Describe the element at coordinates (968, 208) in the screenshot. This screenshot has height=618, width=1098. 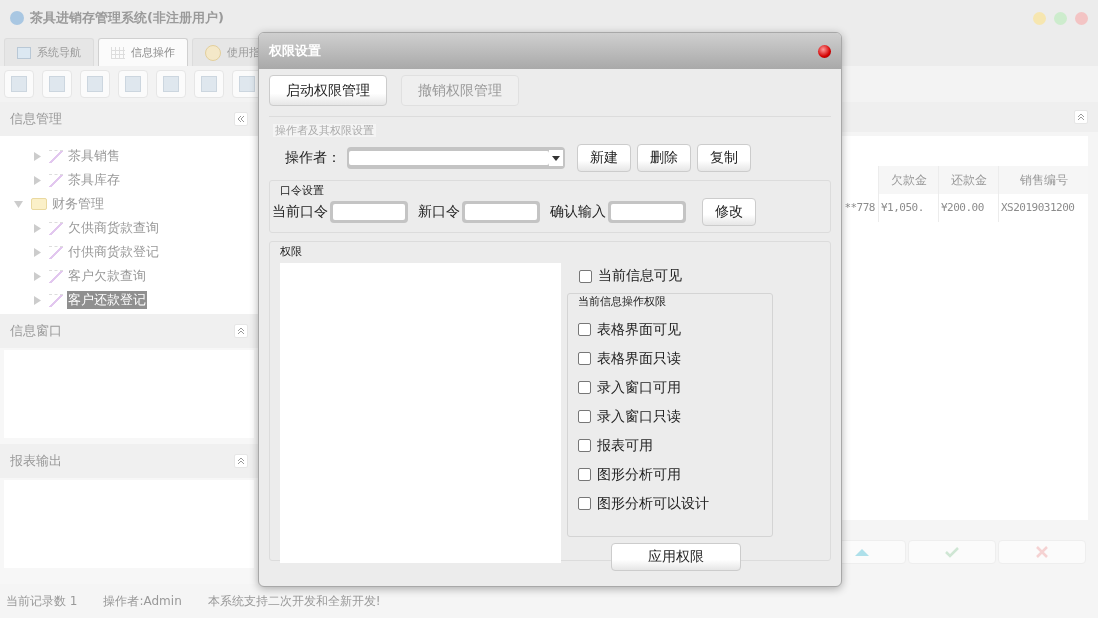
I see `table-cell: ¥200.00` at that location.